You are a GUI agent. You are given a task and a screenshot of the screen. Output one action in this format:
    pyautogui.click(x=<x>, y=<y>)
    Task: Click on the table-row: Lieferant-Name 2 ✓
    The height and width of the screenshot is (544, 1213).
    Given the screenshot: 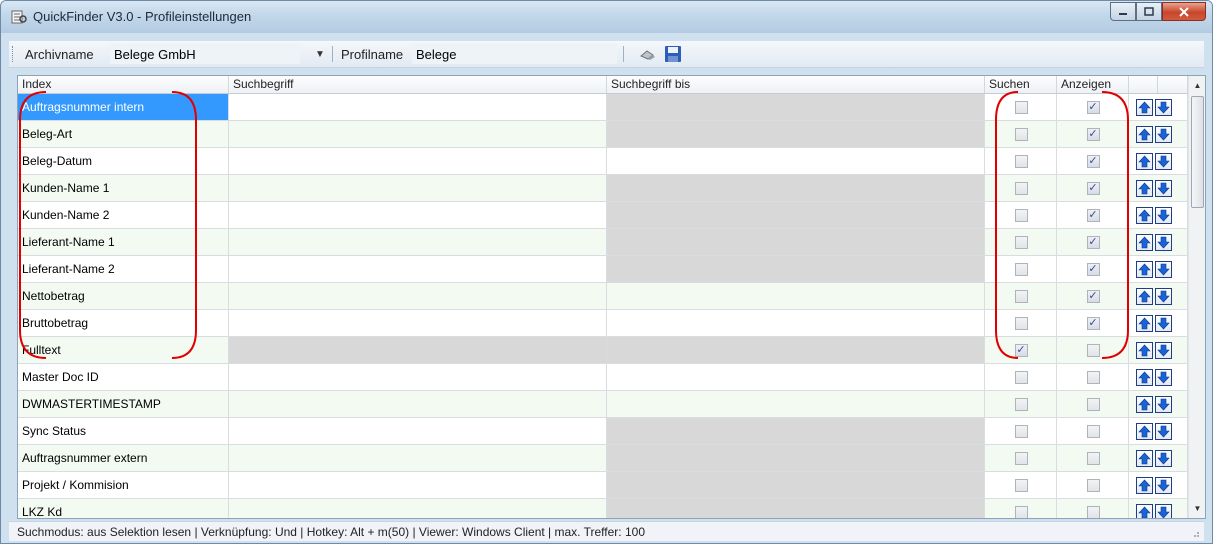 What is the action you would take?
    pyautogui.click(x=603, y=269)
    